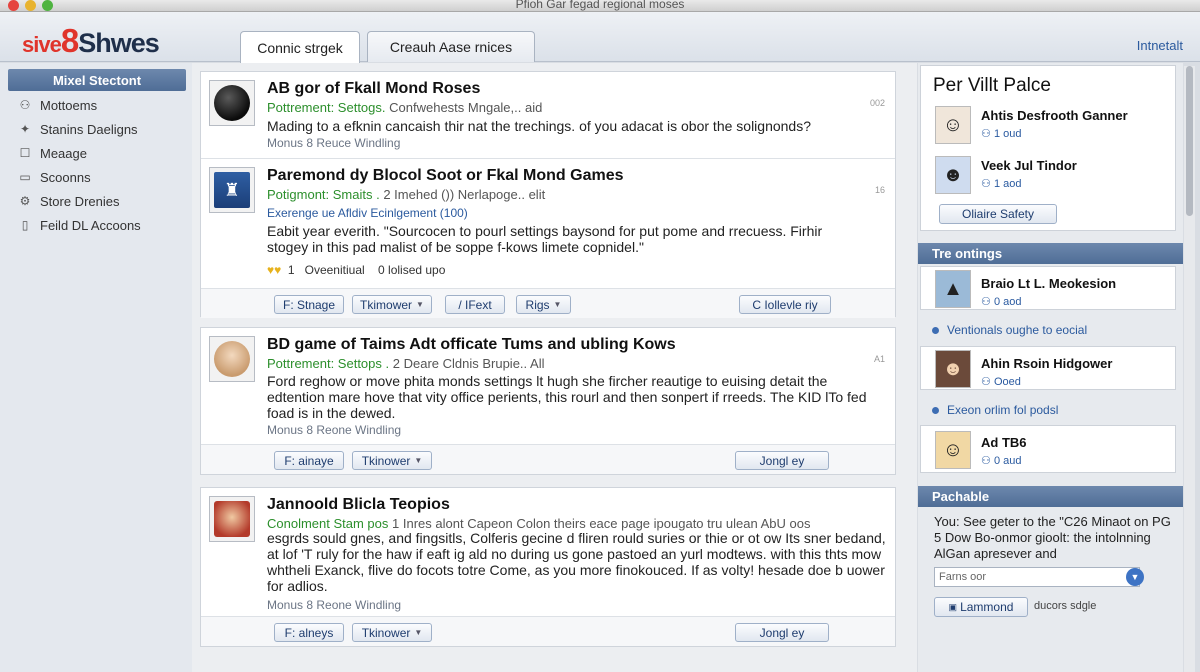  Describe the element at coordinates (1007, 184) in the screenshot. I see `person-status-text: 1 aod` at that location.